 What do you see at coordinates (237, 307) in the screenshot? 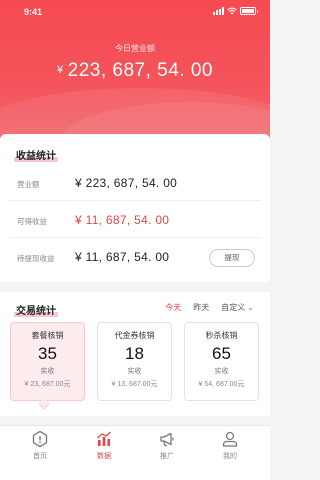
I see `tab-custom: 自定义 ⌄` at bounding box center [237, 307].